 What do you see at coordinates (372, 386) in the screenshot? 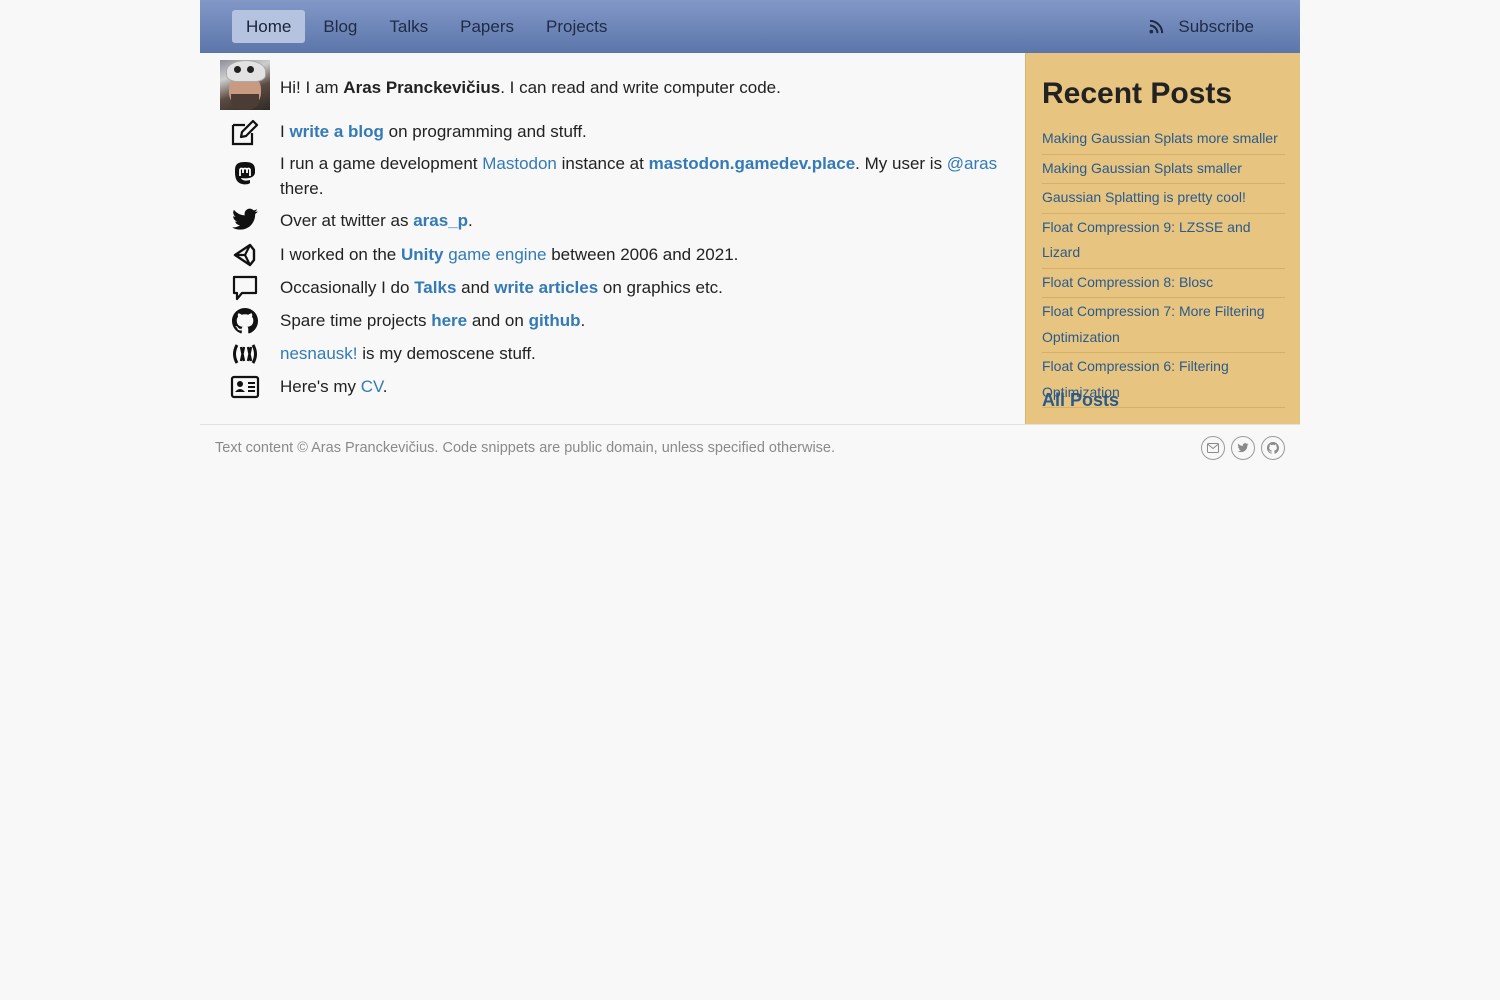
I see `cv-link: CV` at bounding box center [372, 386].